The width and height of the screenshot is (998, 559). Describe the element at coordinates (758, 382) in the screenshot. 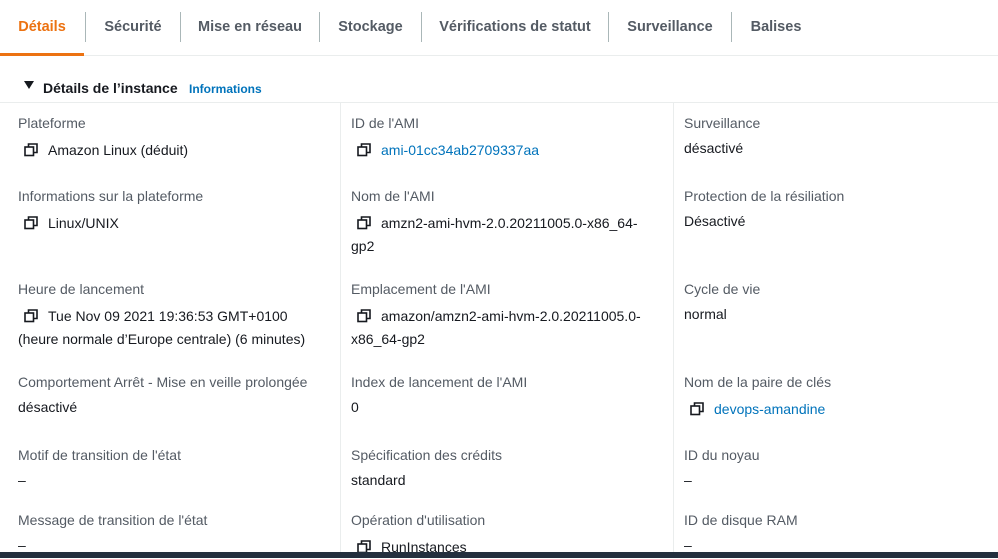

I see `field-label: Nom de la paire de clés` at that location.